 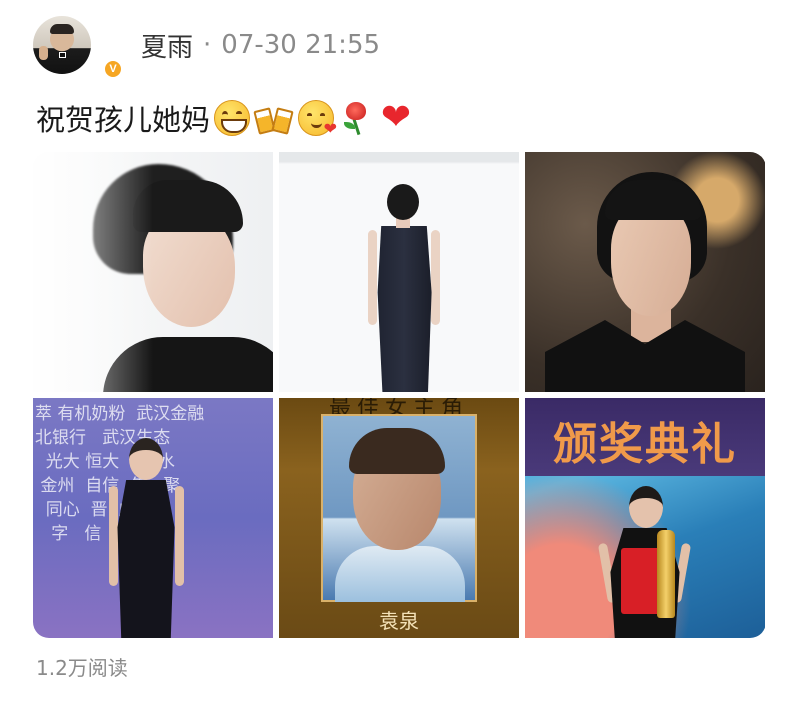 I want to click on avatar, so click(x=62, y=45).